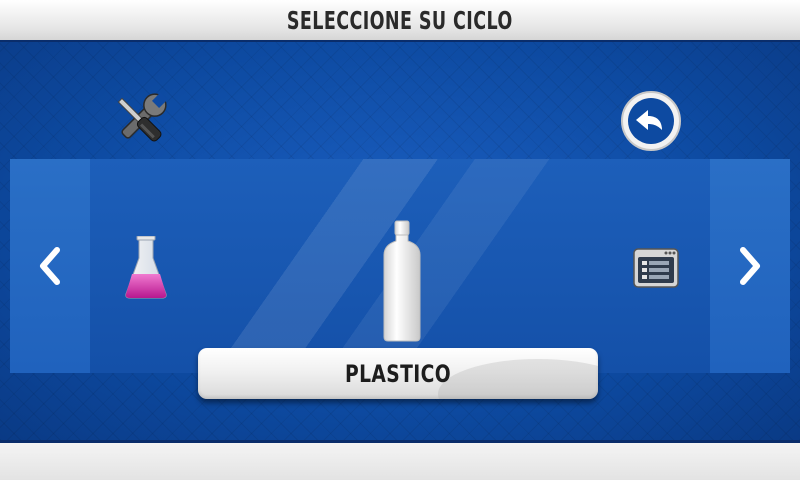 The height and width of the screenshot is (480, 800). I want to click on chevron-right-icon, so click(750, 266).